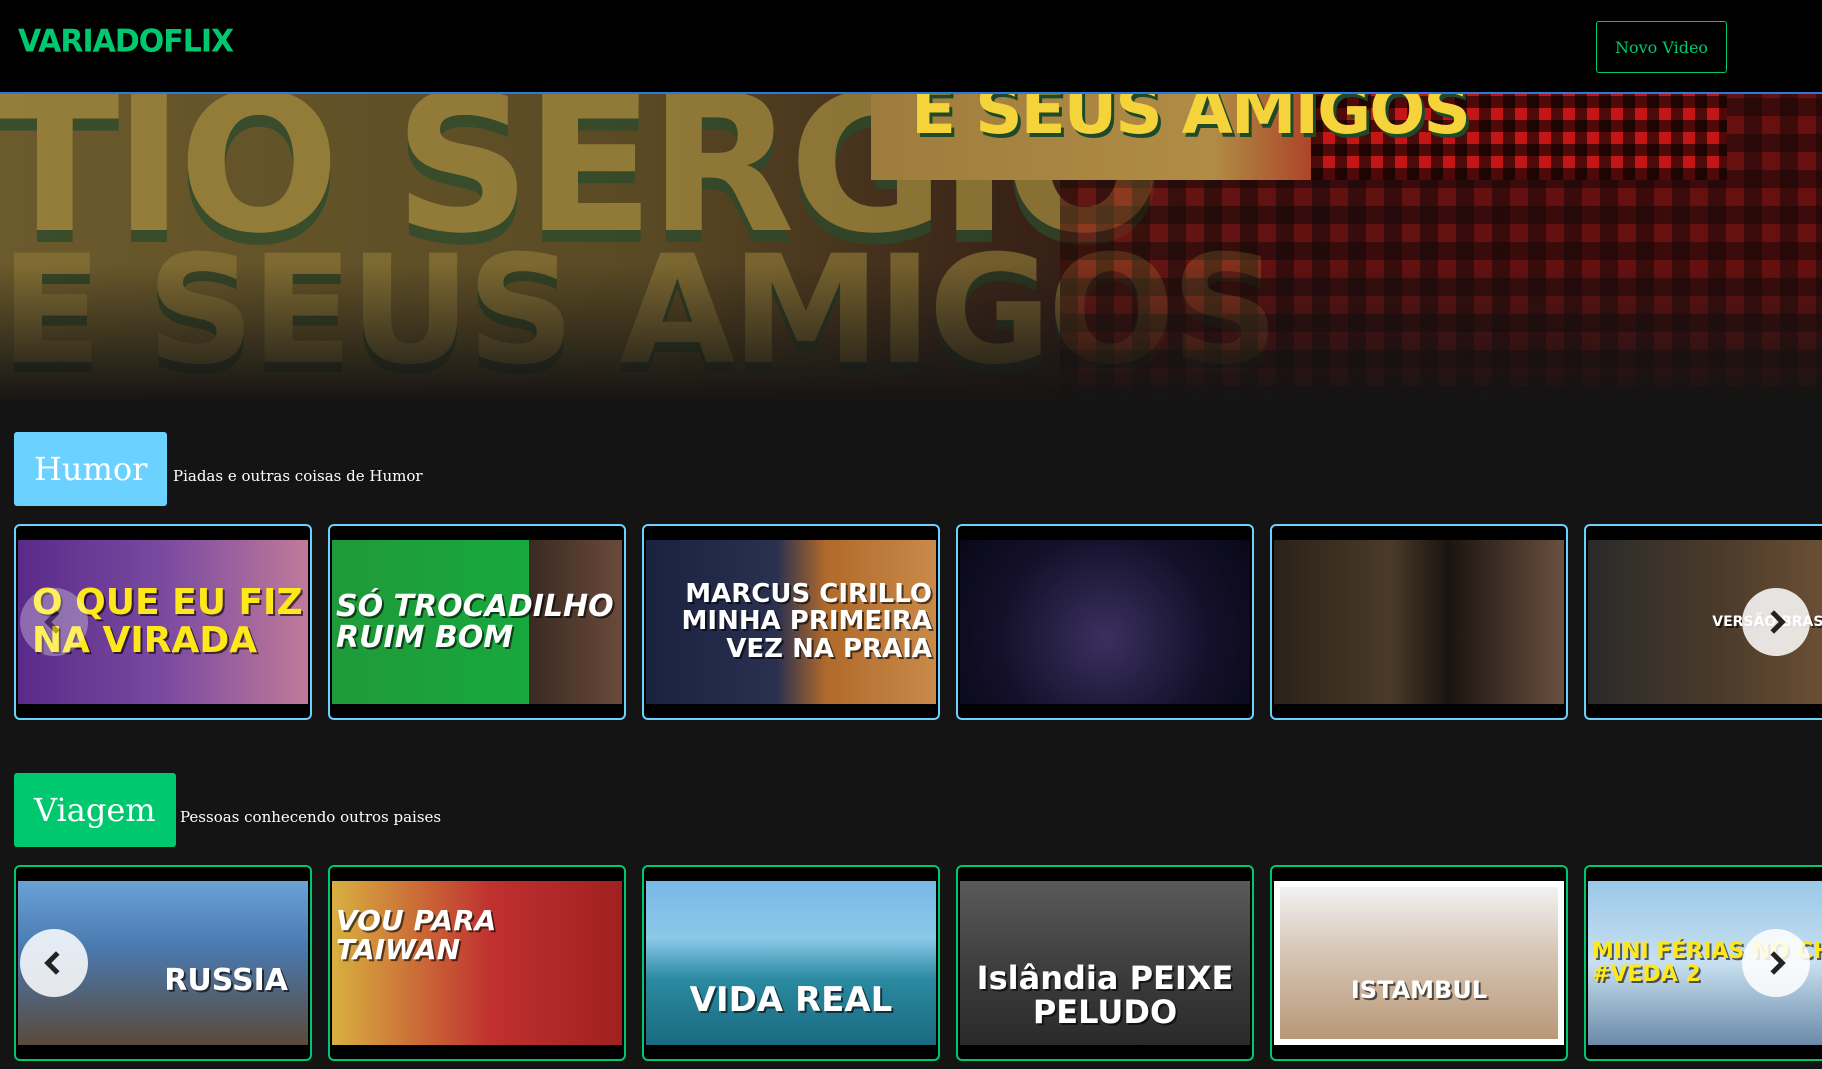 Image resolution: width=1822 pixels, height=1069 pixels. Describe the element at coordinates (1105, 963) in the screenshot. I see `video-card: Islândia PEIXE PELUDO` at that location.